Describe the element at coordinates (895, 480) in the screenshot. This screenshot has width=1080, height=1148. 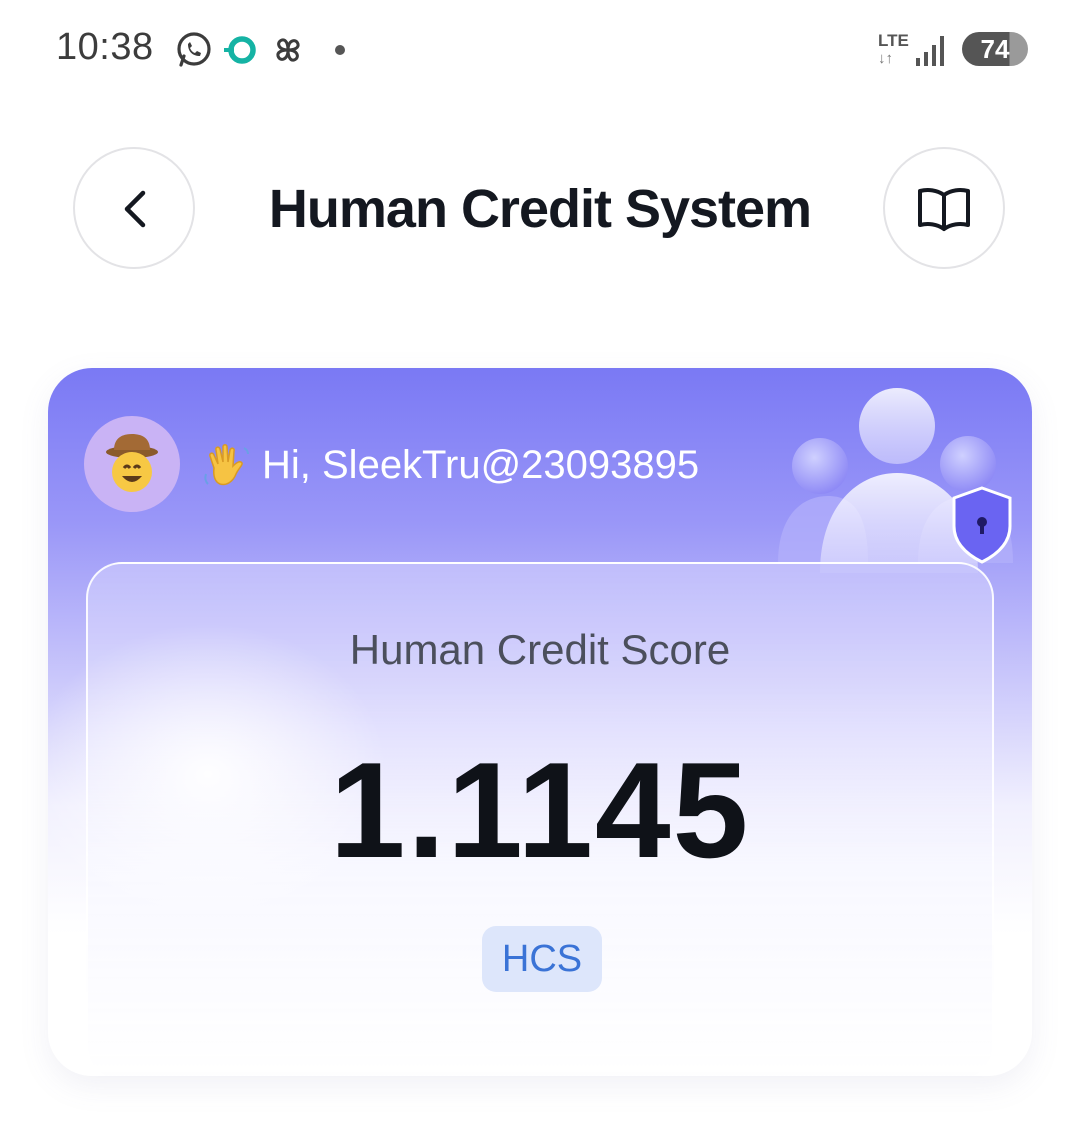
I see `community-shield-illustration` at that location.